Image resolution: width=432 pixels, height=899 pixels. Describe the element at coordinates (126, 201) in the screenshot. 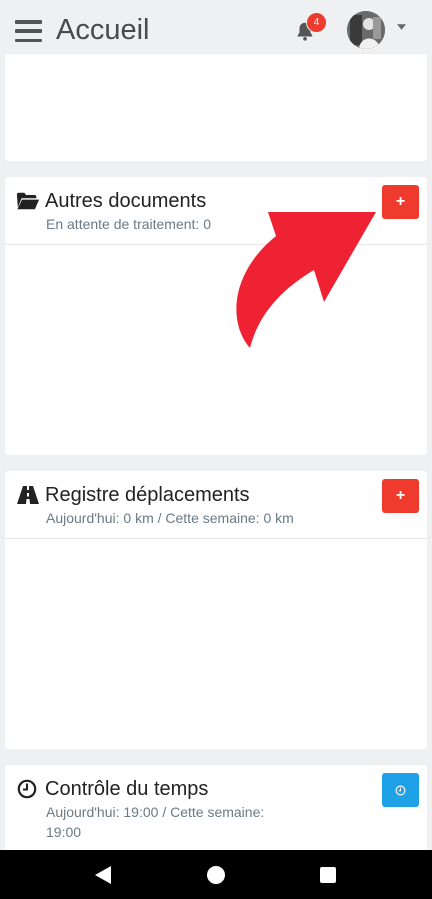

I see `documents-card-title: Autres documents` at that location.